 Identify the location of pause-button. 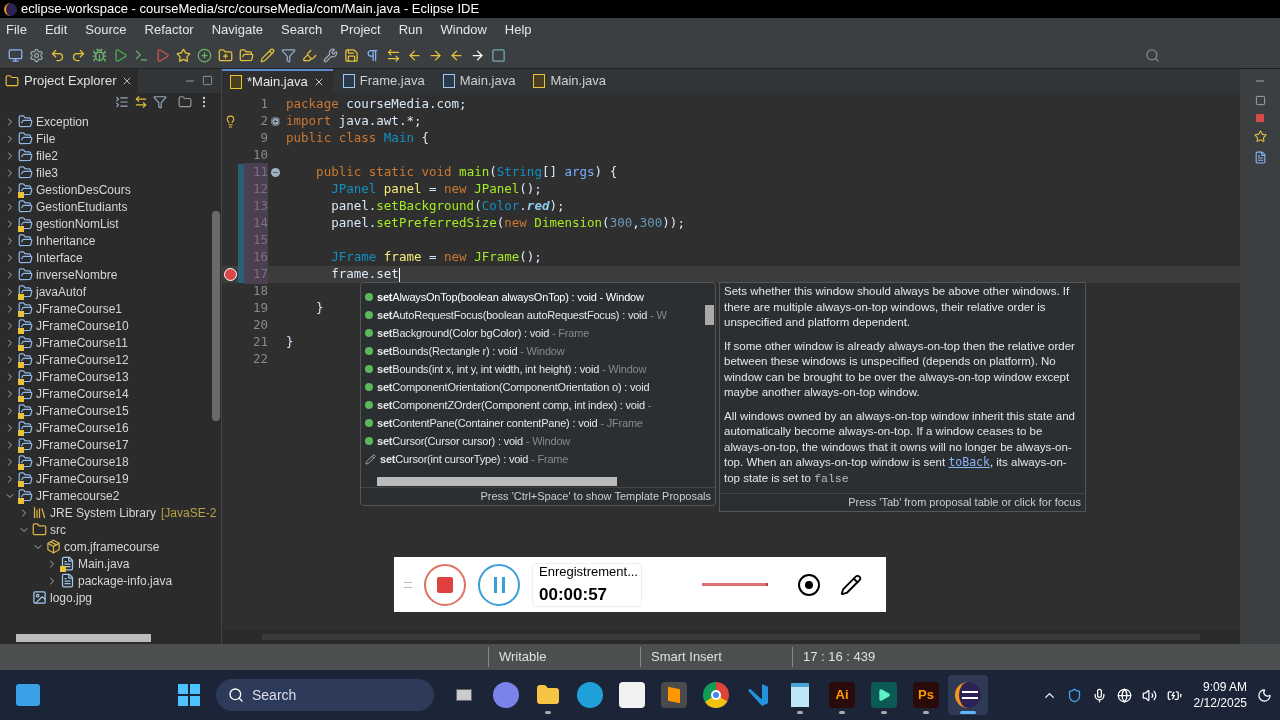
(499, 584).